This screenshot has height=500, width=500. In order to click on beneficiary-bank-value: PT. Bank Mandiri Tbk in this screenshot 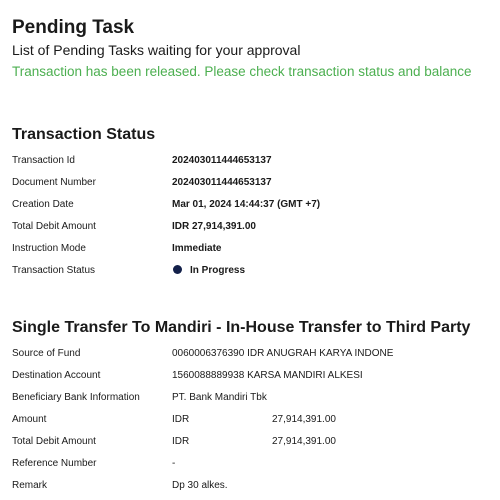, I will do `click(219, 397)`.